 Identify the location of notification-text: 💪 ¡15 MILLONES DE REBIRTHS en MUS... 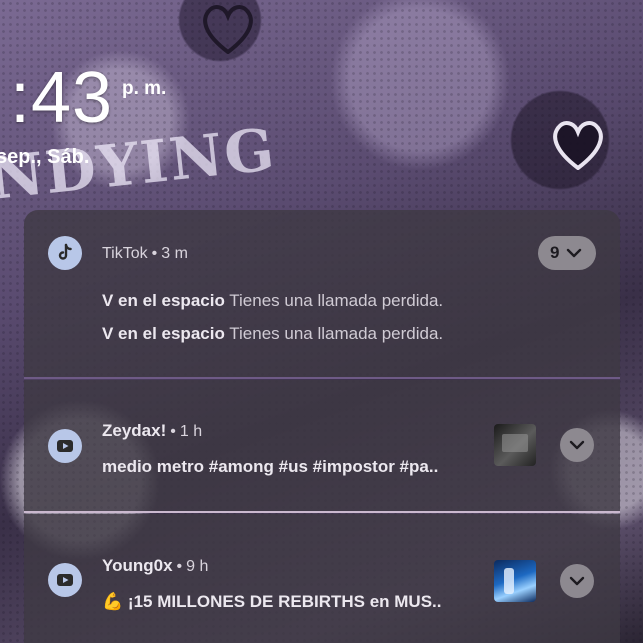
(272, 602).